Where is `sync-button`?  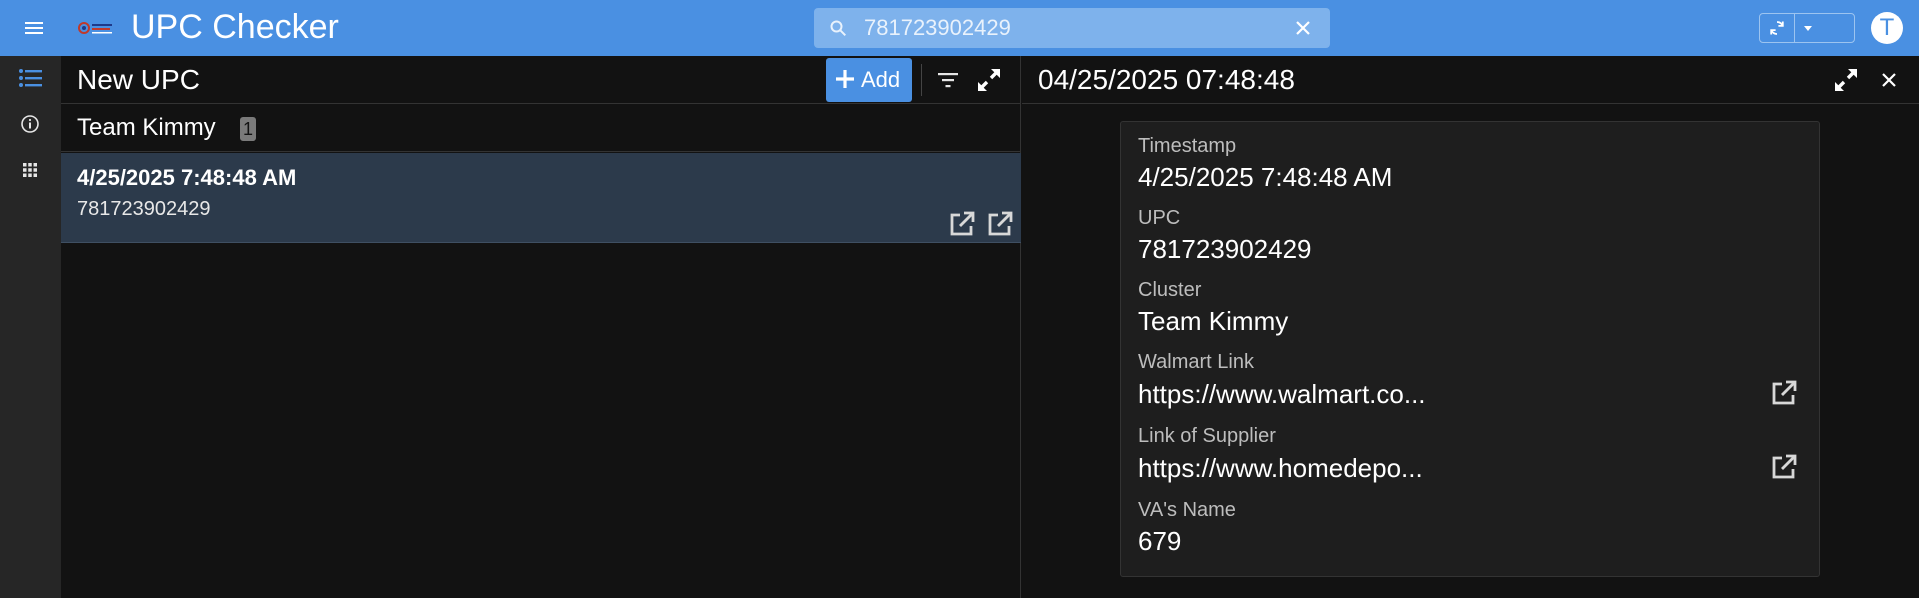
sync-button is located at coordinates (1777, 28).